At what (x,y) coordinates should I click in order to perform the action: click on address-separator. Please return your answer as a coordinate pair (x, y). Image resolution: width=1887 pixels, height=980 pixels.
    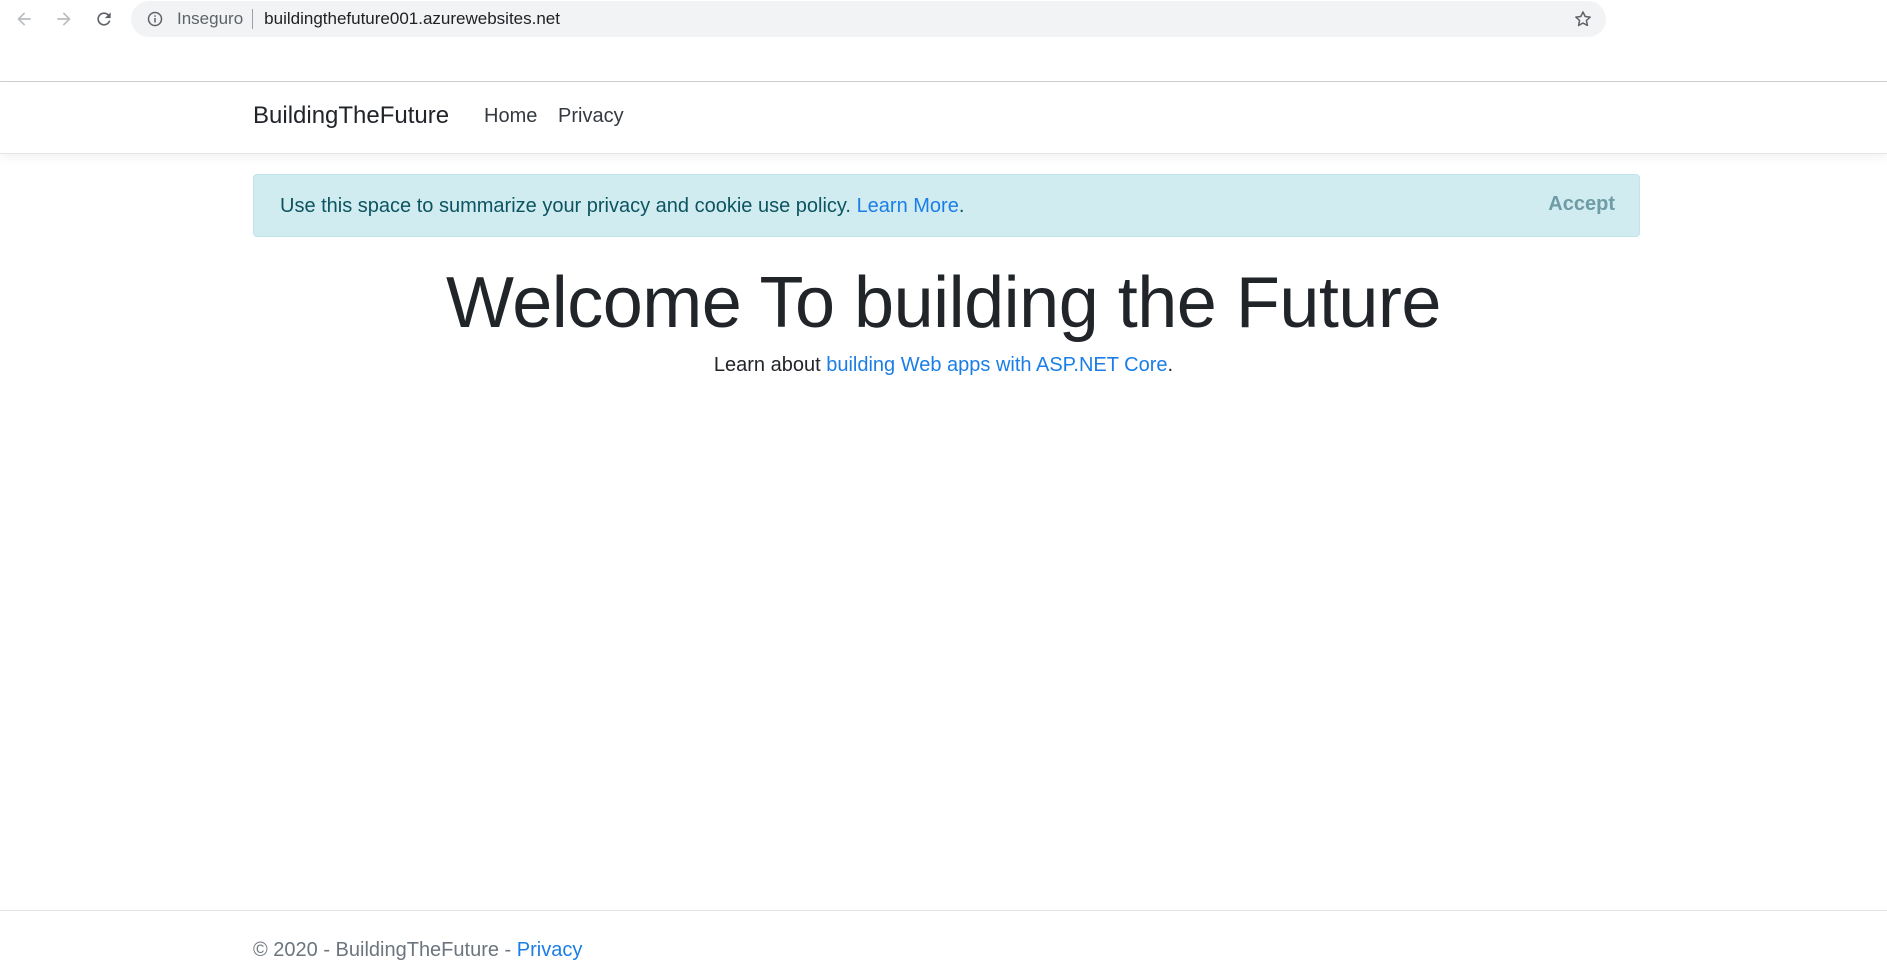
    Looking at the image, I should click on (253, 19).